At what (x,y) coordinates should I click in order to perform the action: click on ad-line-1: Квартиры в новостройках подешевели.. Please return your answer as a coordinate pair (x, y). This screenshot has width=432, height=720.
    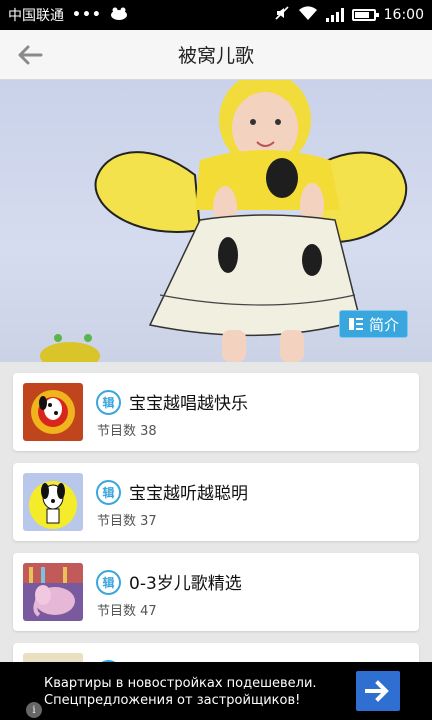
    Looking at the image, I should click on (180, 683).